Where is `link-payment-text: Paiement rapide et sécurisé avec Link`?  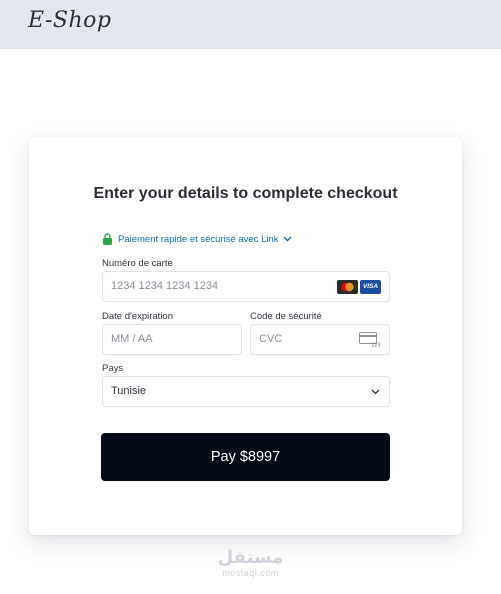 link-payment-text: Paiement rapide et sécurisé avec Link is located at coordinates (198, 239).